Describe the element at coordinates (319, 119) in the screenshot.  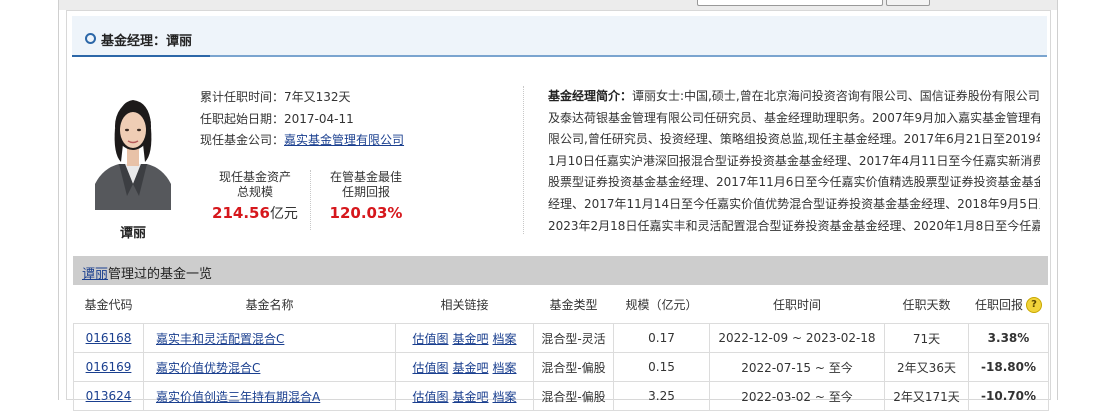
I see `start-date-value: 2017-04-11` at that location.